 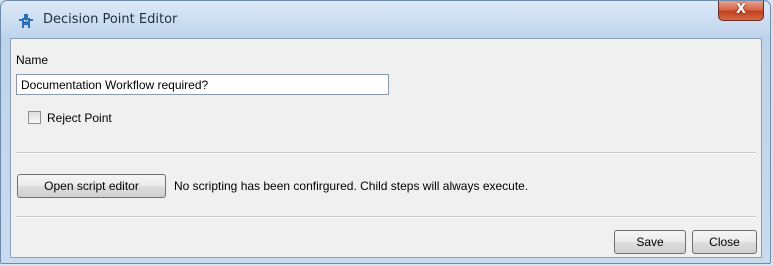 What do you see at coordinates (110, 19) in the screenshot?
I see `window-title: Decision Point Editor` at bounding box center [110, 19].